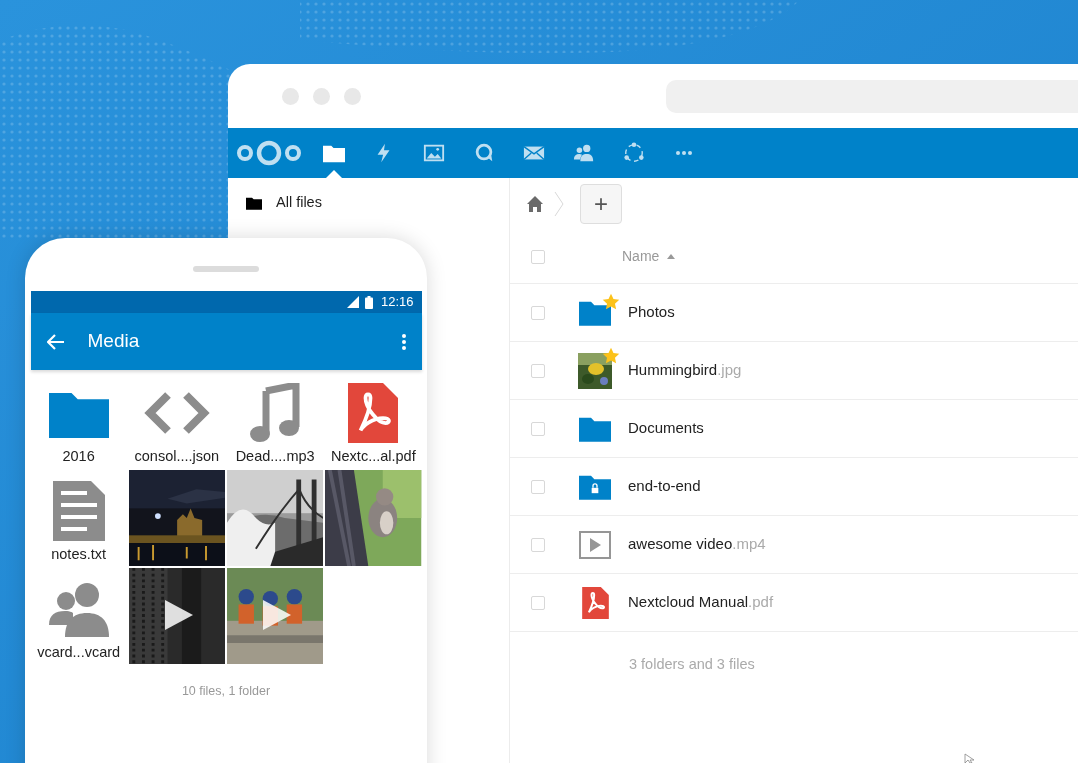 The width and height of the screenshot is (1078, 763). I want to click on file-name: Nextc...al.pdf, so click(373, 456).